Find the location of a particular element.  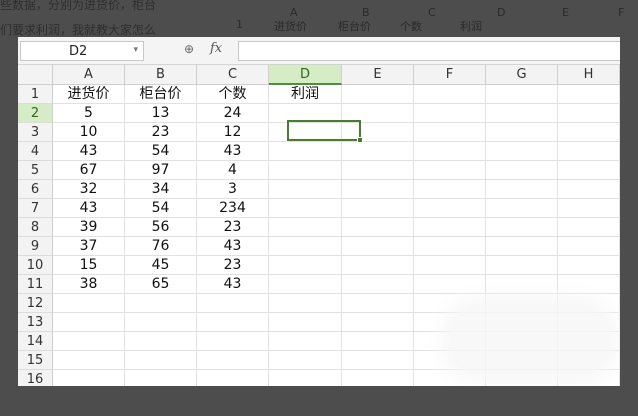

cell-b14 is located at coordinates (161, 341).